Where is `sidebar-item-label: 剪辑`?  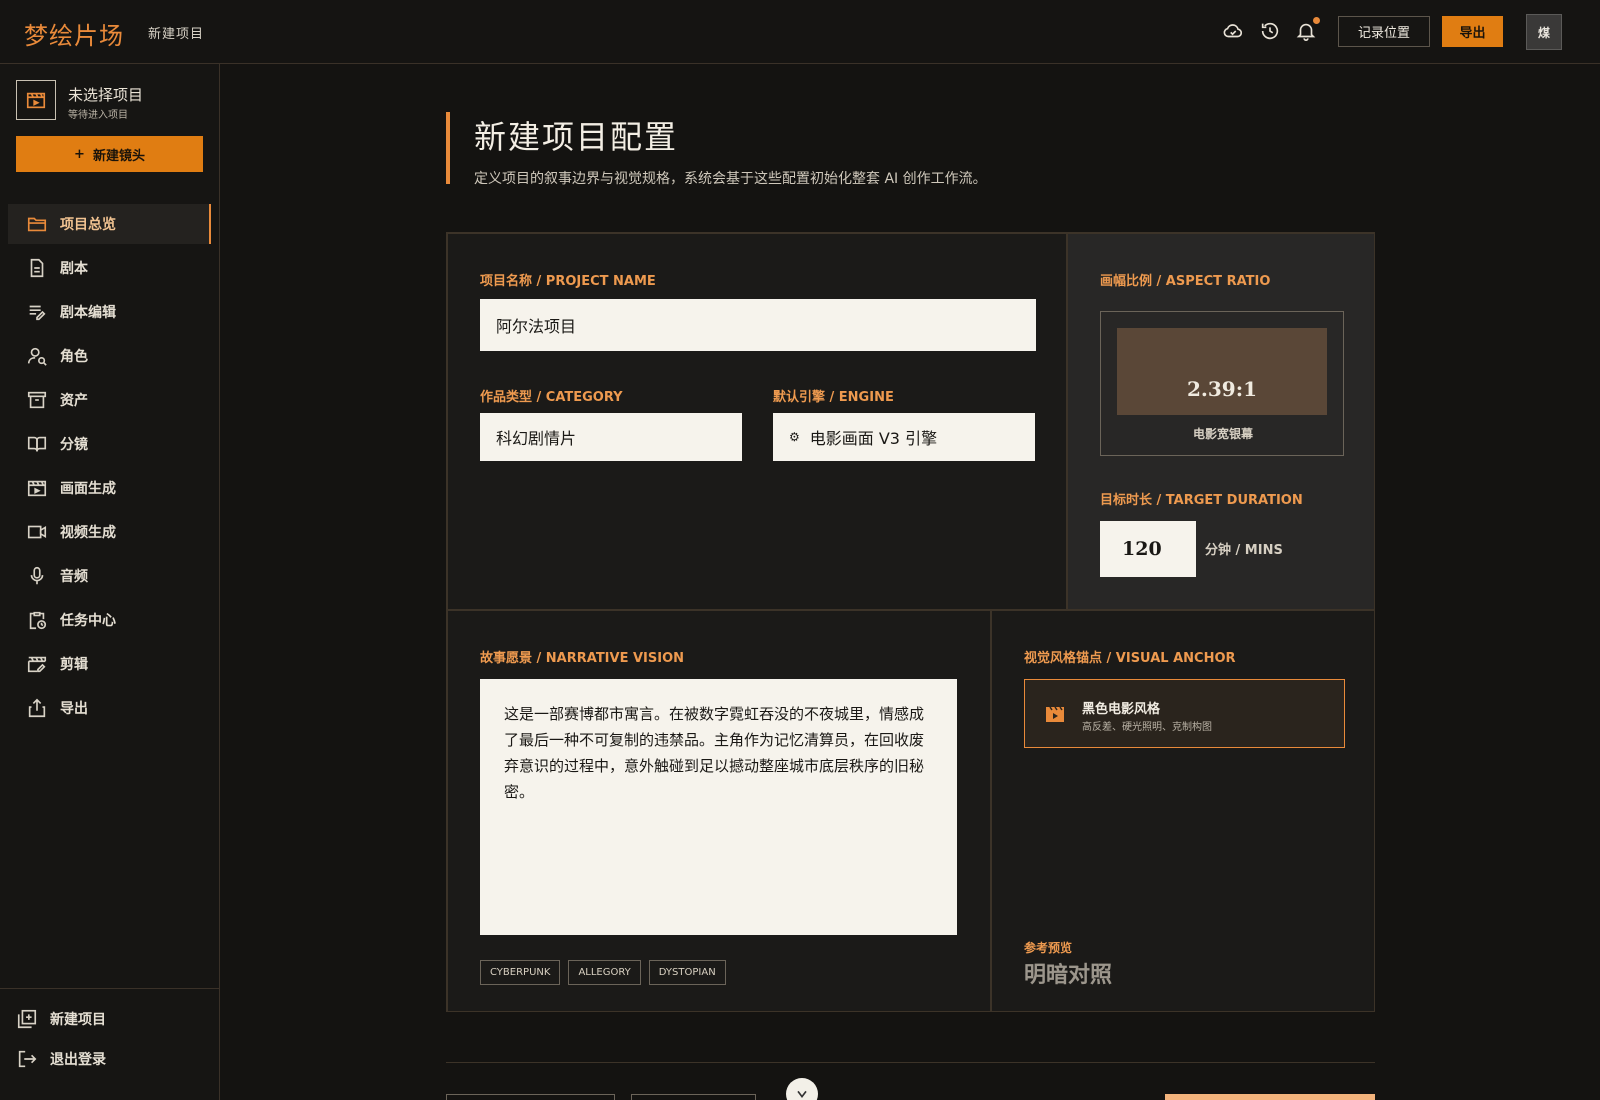 sidebar-item-label: 剪辑 is located at coordinates (74, 665).